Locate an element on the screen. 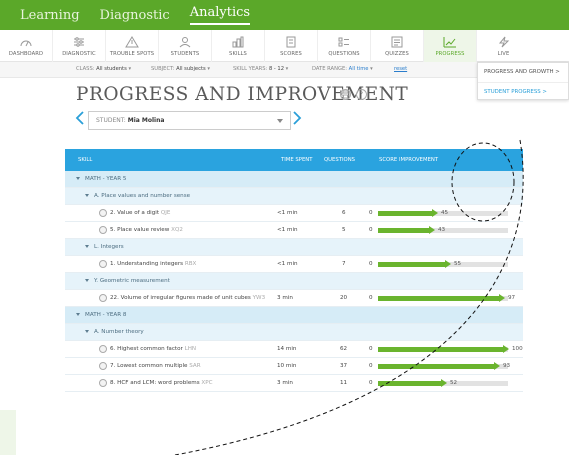 This screenshot has height=455, width=569. subject-filter: SUBJECT: All subjects ▾ is located at coordinates (180, 69).